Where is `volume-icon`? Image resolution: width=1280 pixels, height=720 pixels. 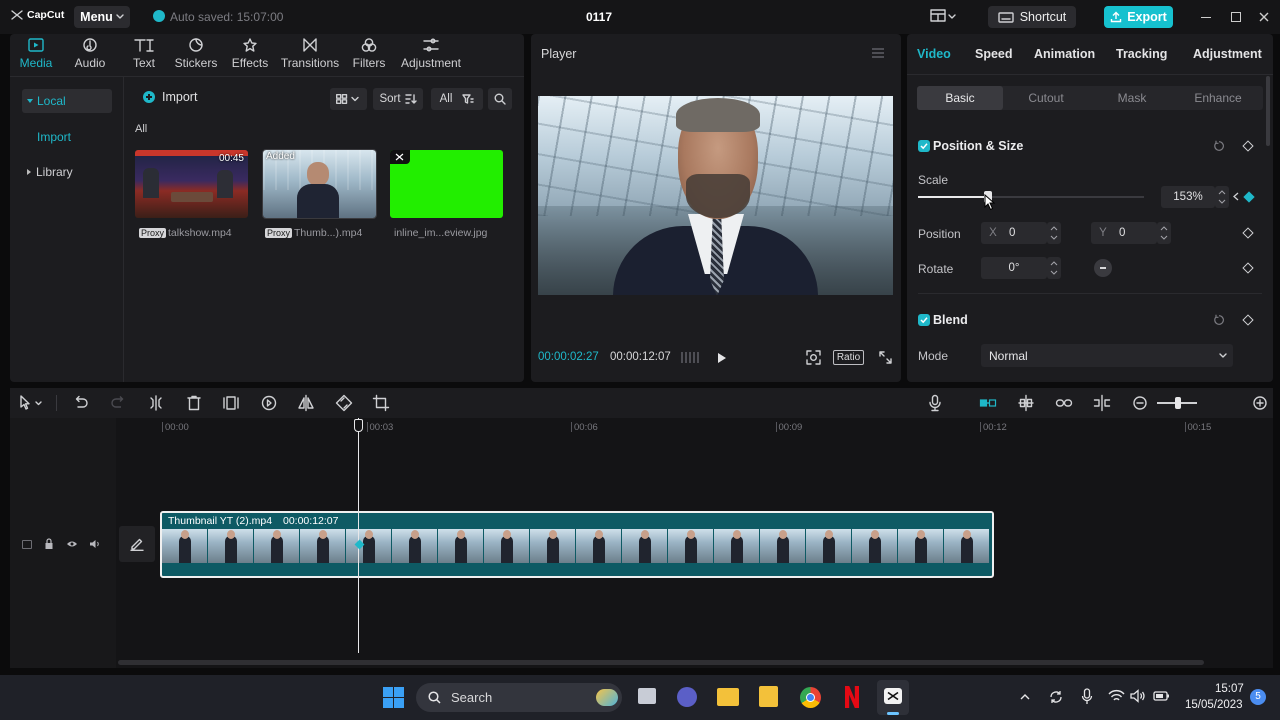 volume-icon is located at coordinates (1138, 696).